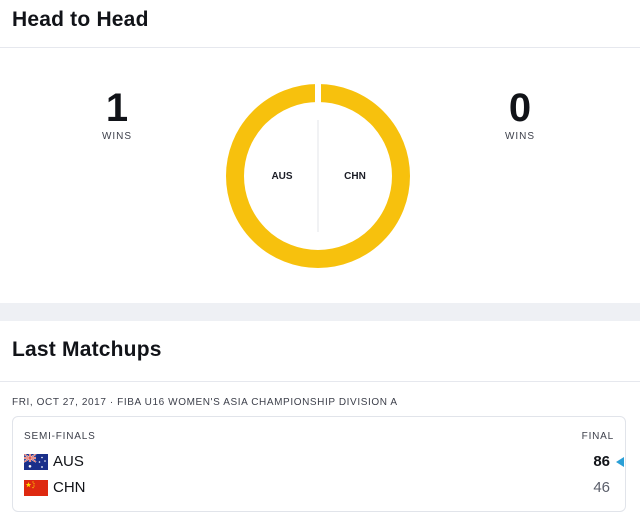  I want to click on winner-indicator-icon, so click(620, 462).